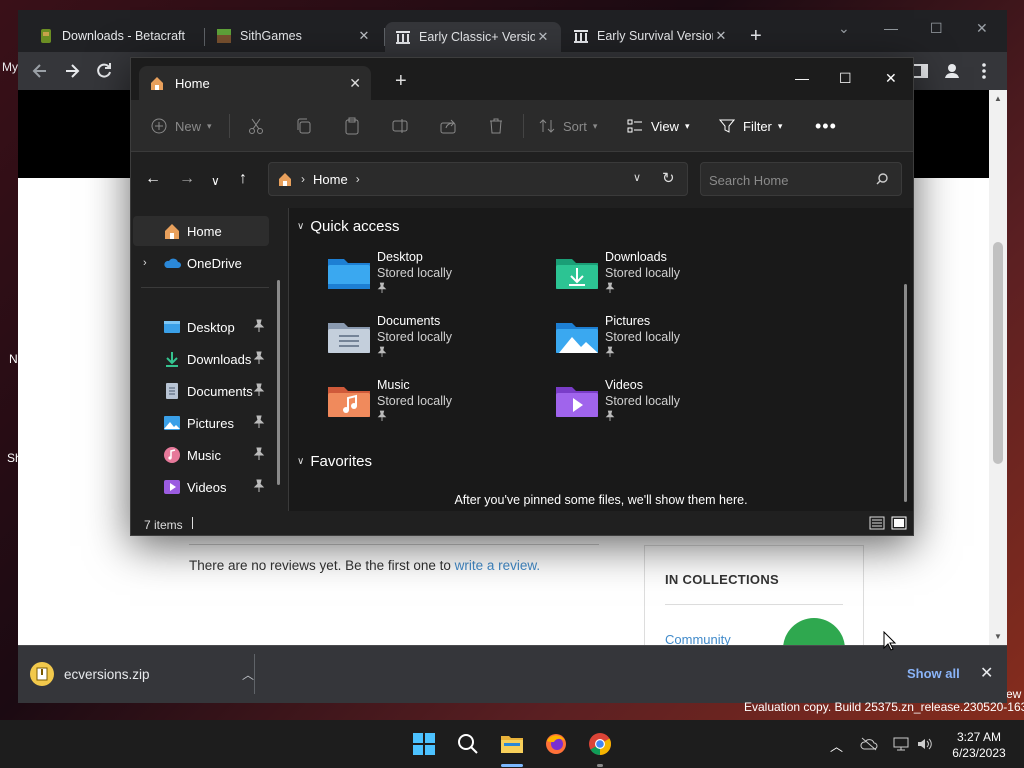  What do you see at coordinates (998, 98) in the screenshot?
I see `scroll-up-icon: ▲` at bounding box center [998, 98].